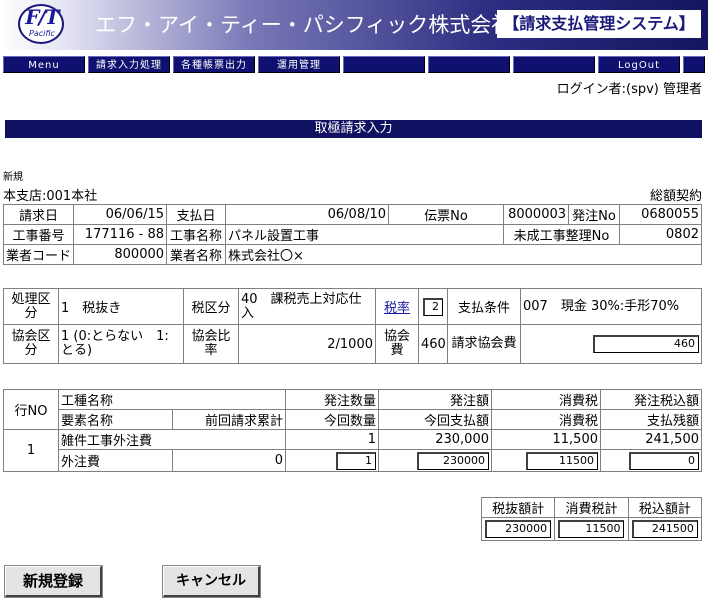  What do you see at coordinates (42, 17) in the screenshot?
I see `logo-text: F/T` at bounding box center [42, 17].